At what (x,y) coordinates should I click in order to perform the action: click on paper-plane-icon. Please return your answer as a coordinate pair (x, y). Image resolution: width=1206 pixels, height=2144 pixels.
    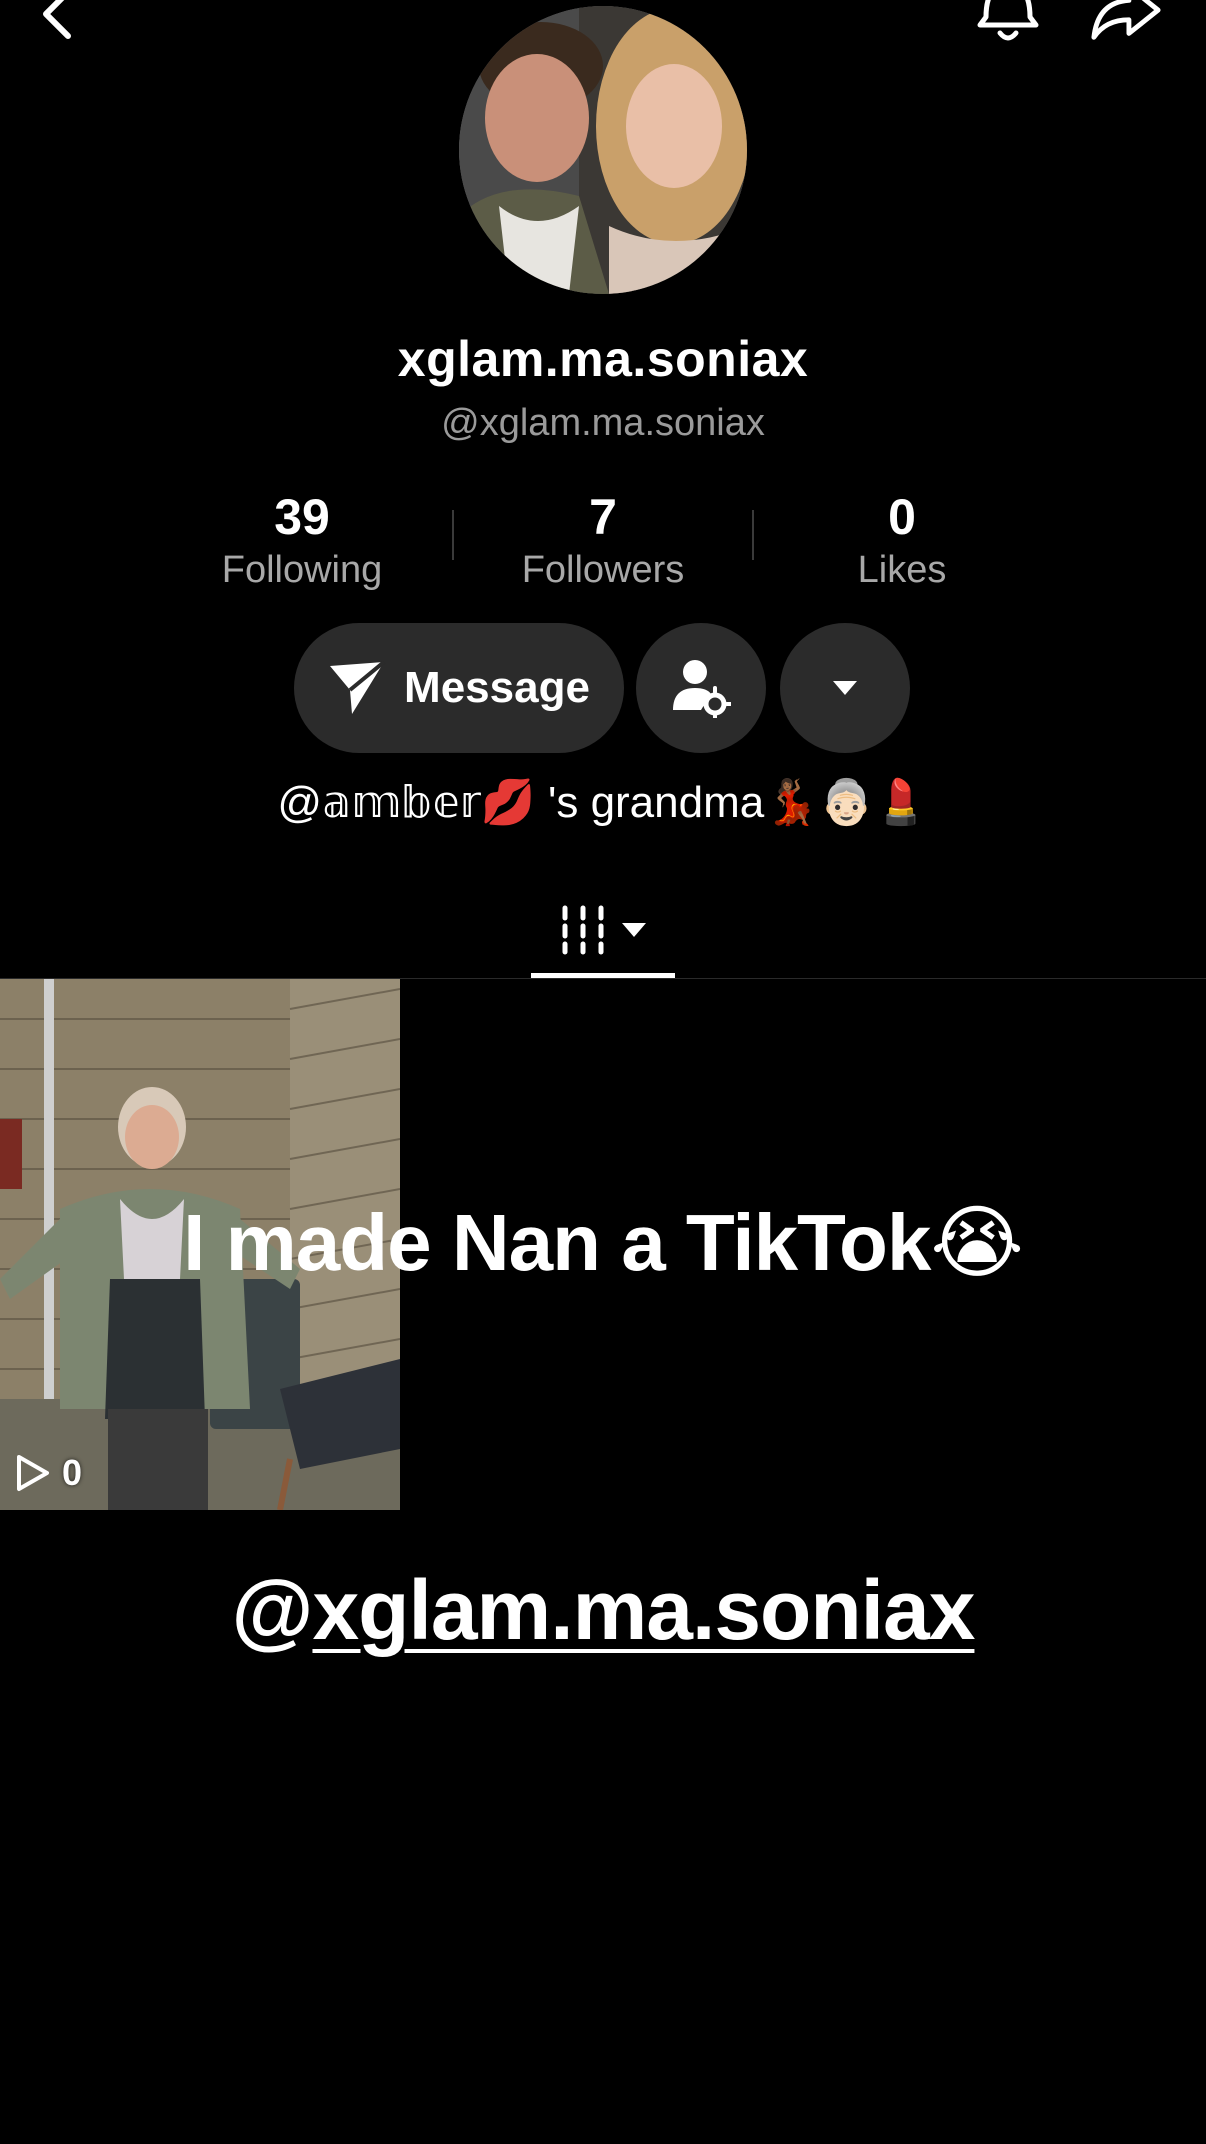
    Looking at the image, I should click on (358, 687).